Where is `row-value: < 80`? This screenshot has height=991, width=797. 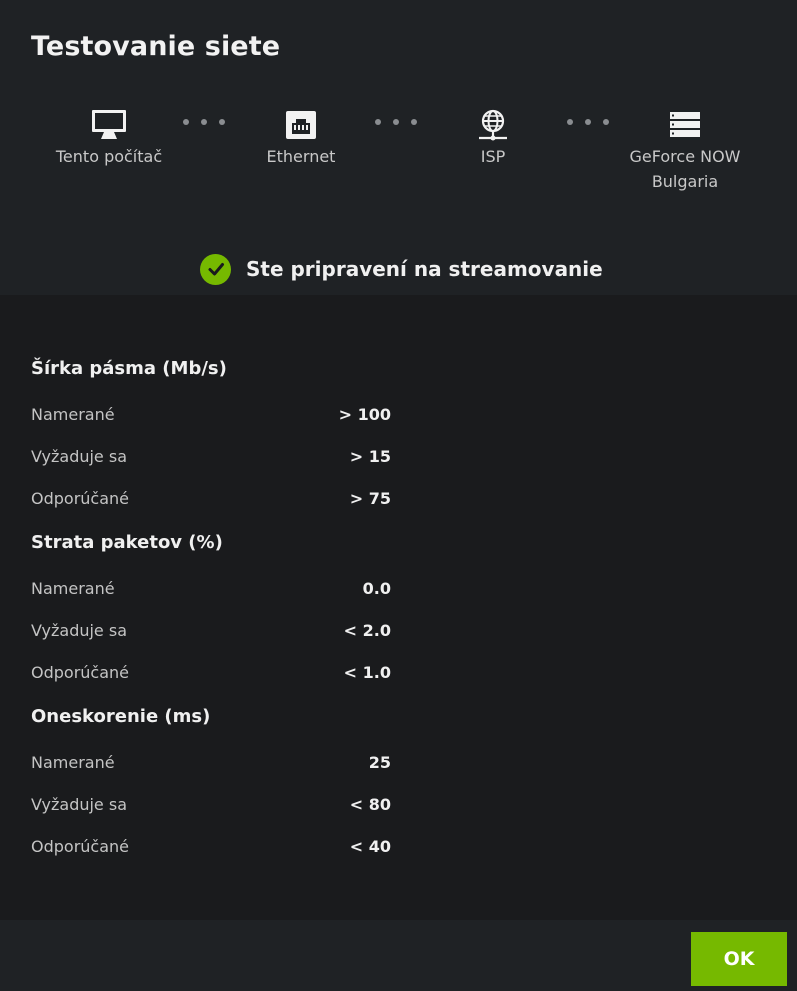 row-value: < 80 is located at coordinates (370, 804).